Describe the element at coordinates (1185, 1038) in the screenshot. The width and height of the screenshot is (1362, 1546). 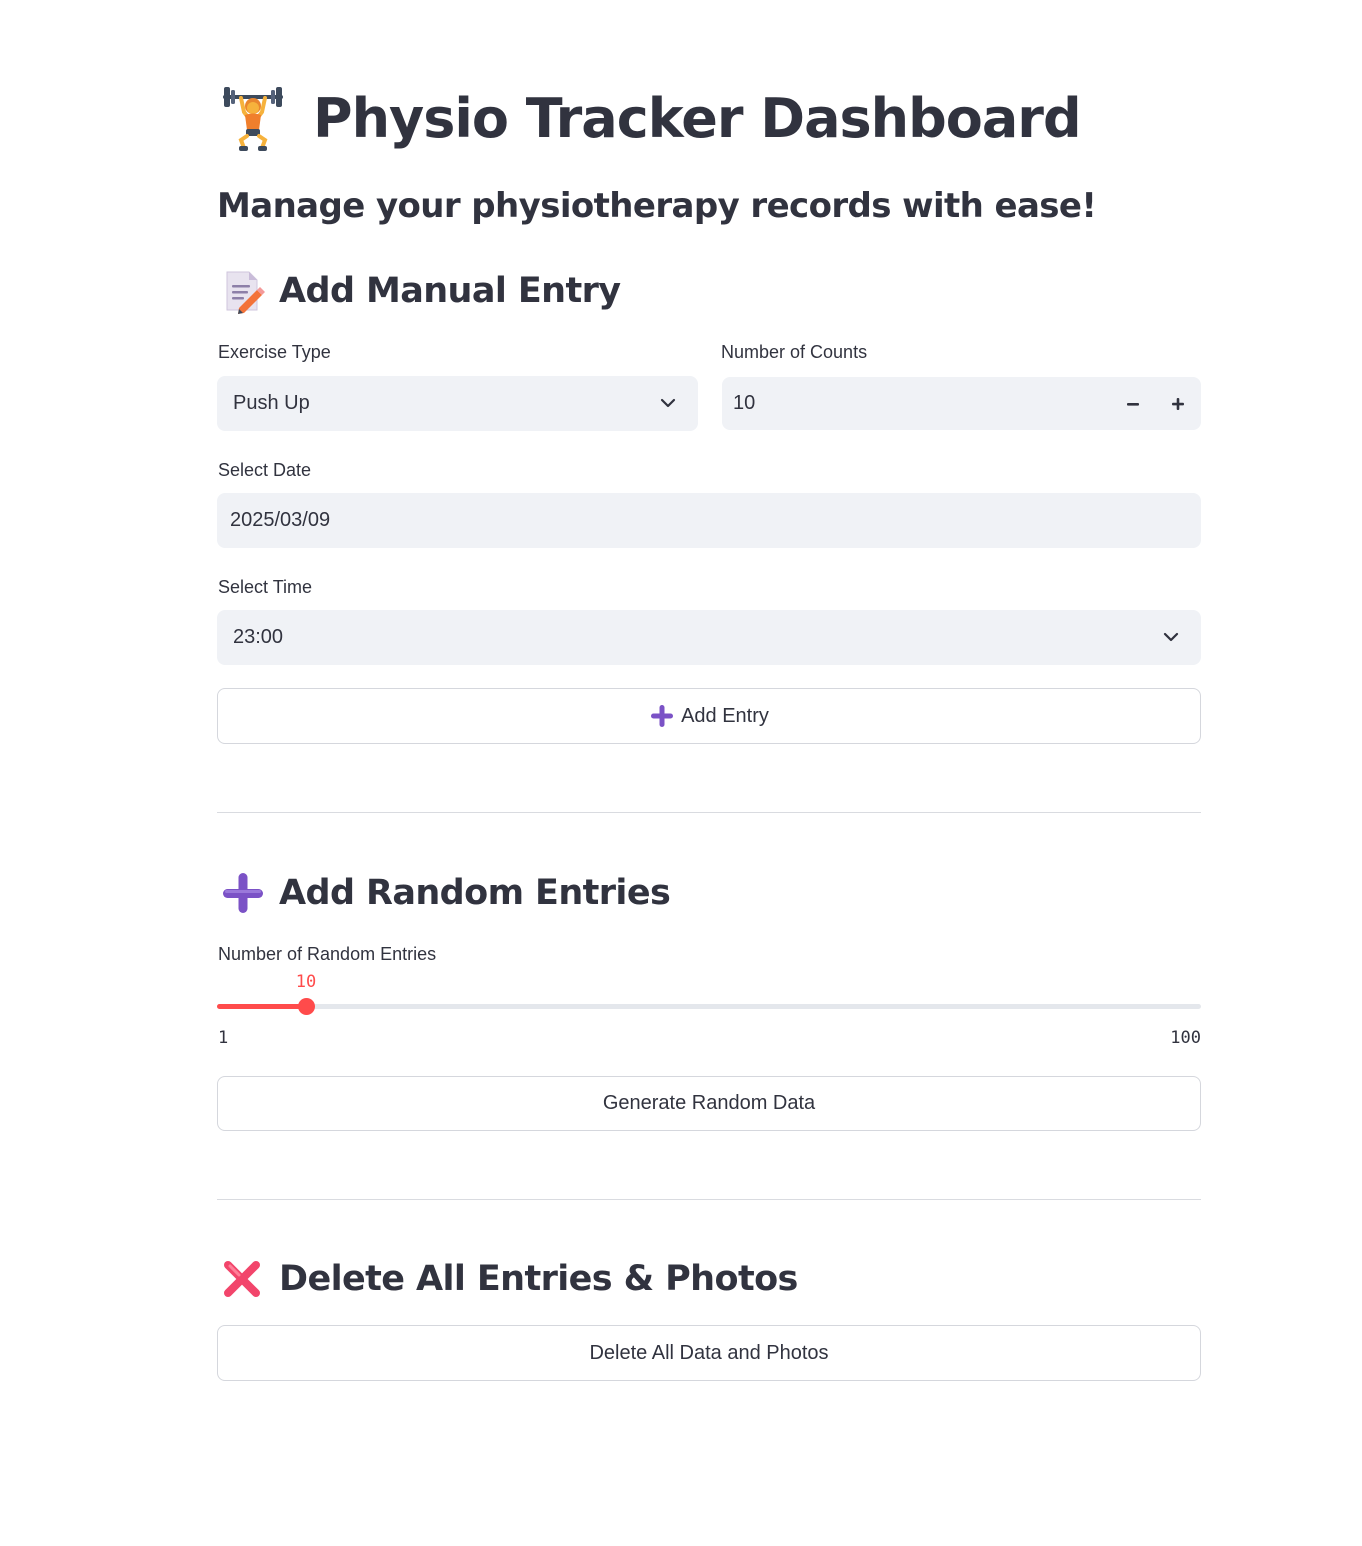
I see `slider-max-label: 100` at that location.